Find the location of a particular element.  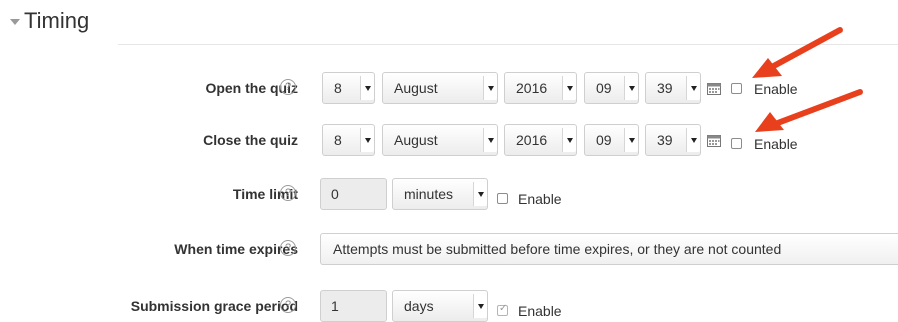

close-enable-label: Enable is located at coordinates (776, 144).